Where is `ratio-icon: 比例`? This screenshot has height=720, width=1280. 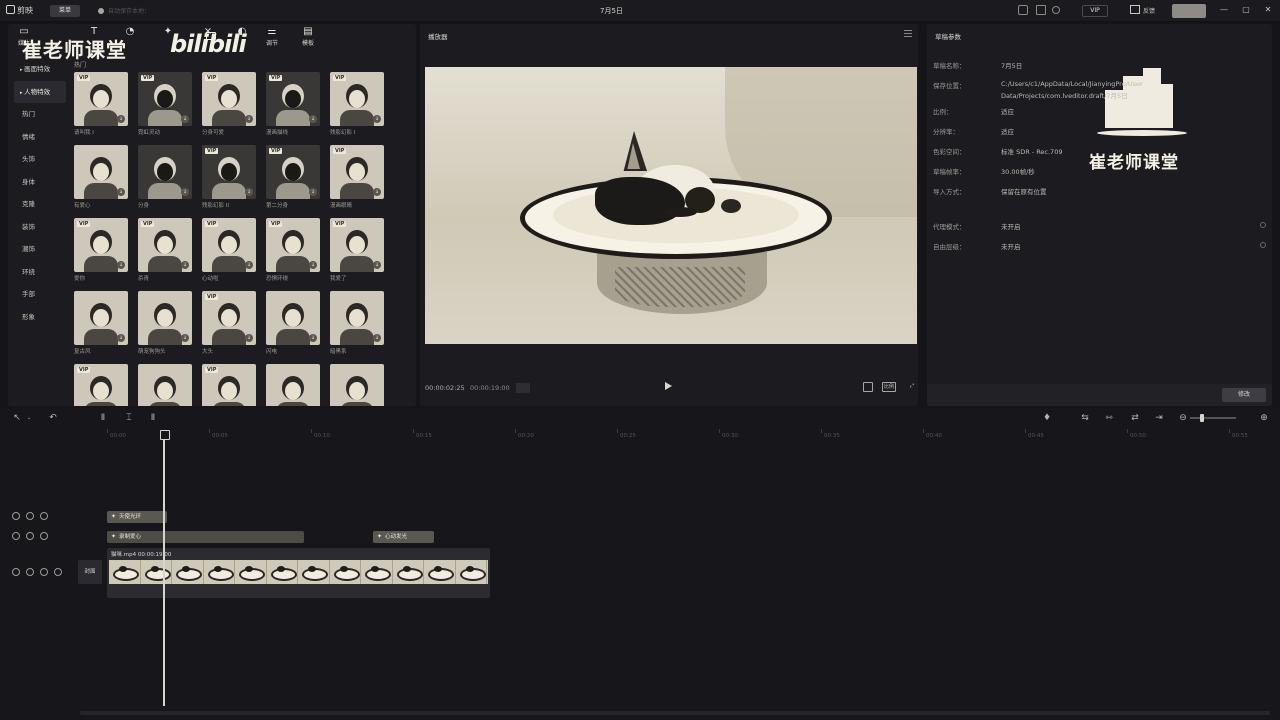
ratio-icon: 比例 is located at coordinates (889, 387).